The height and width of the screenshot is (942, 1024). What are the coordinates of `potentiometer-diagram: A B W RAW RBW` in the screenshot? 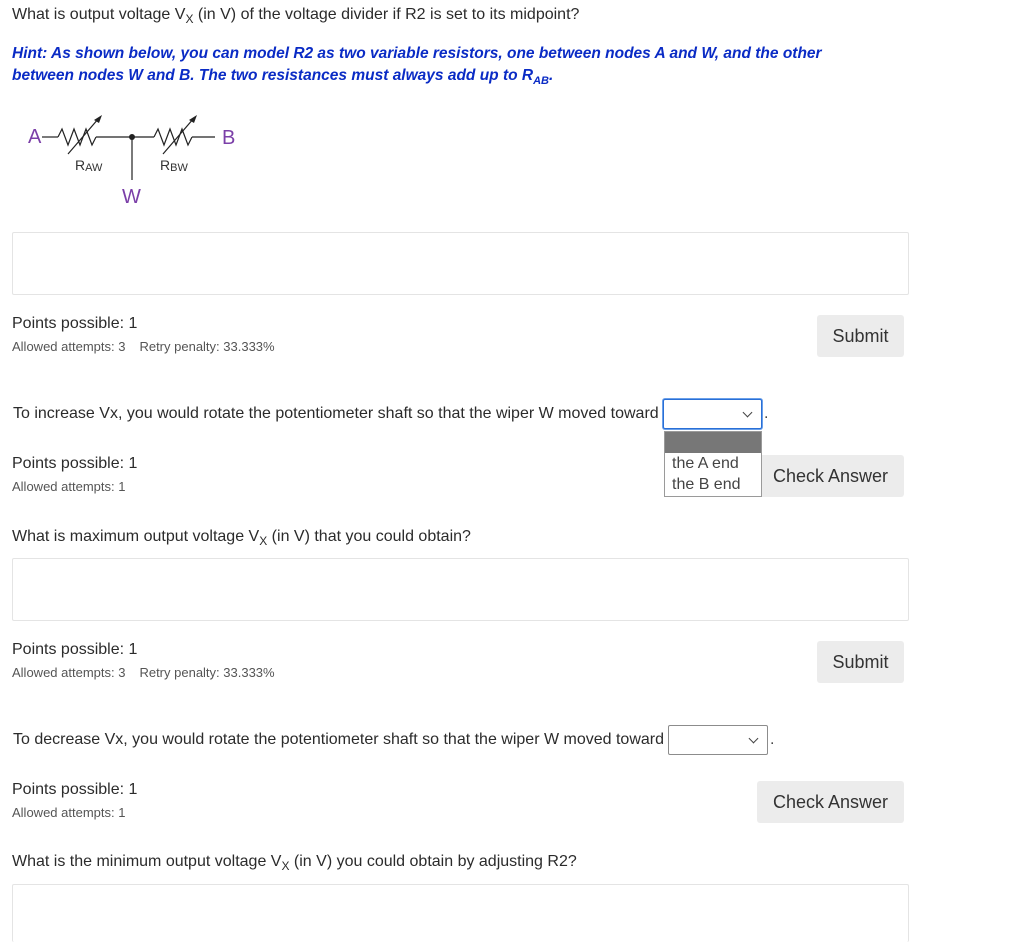 It's located at (131, 161).